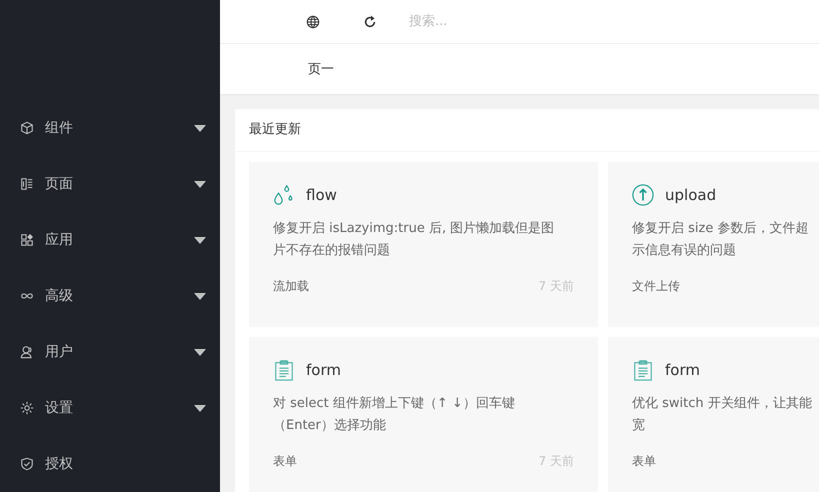 This screenshot has width=819, height=492. Describe the element at coordinates (721, 229) in the screenshot. I see `card-description: 修复开启 size 参数后，文件超` at that location.